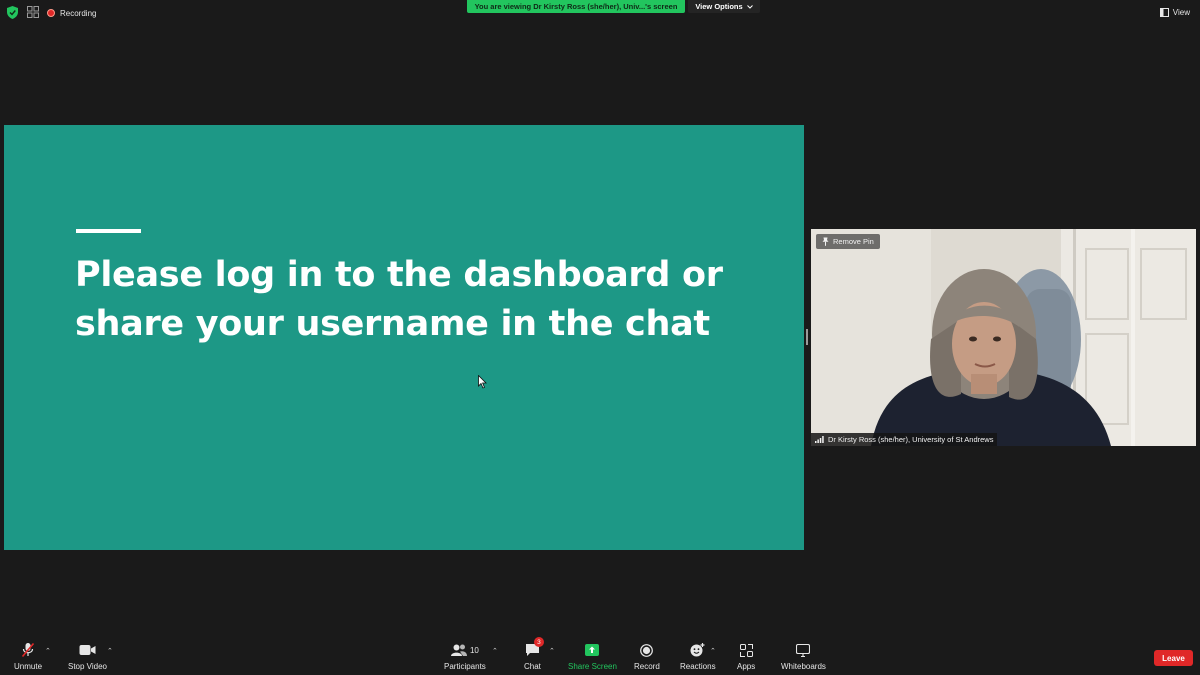  I want to click on participants-count: 10, so click(474, 650).